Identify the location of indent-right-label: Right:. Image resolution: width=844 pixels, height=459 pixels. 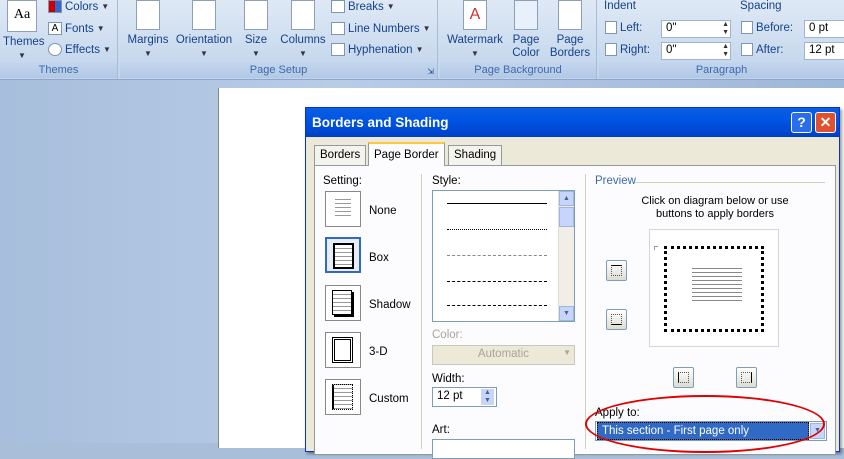
(627, 49).